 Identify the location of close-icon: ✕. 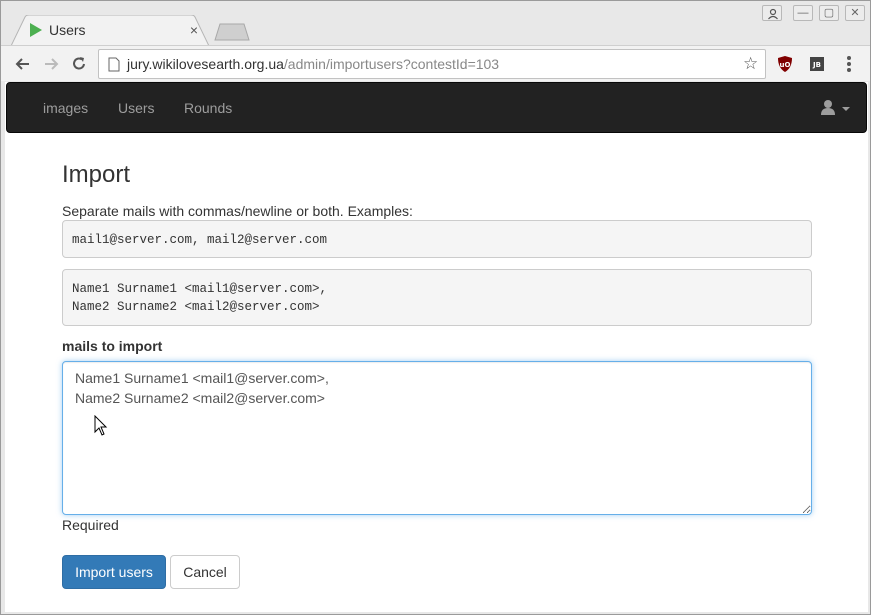
(855, 13).